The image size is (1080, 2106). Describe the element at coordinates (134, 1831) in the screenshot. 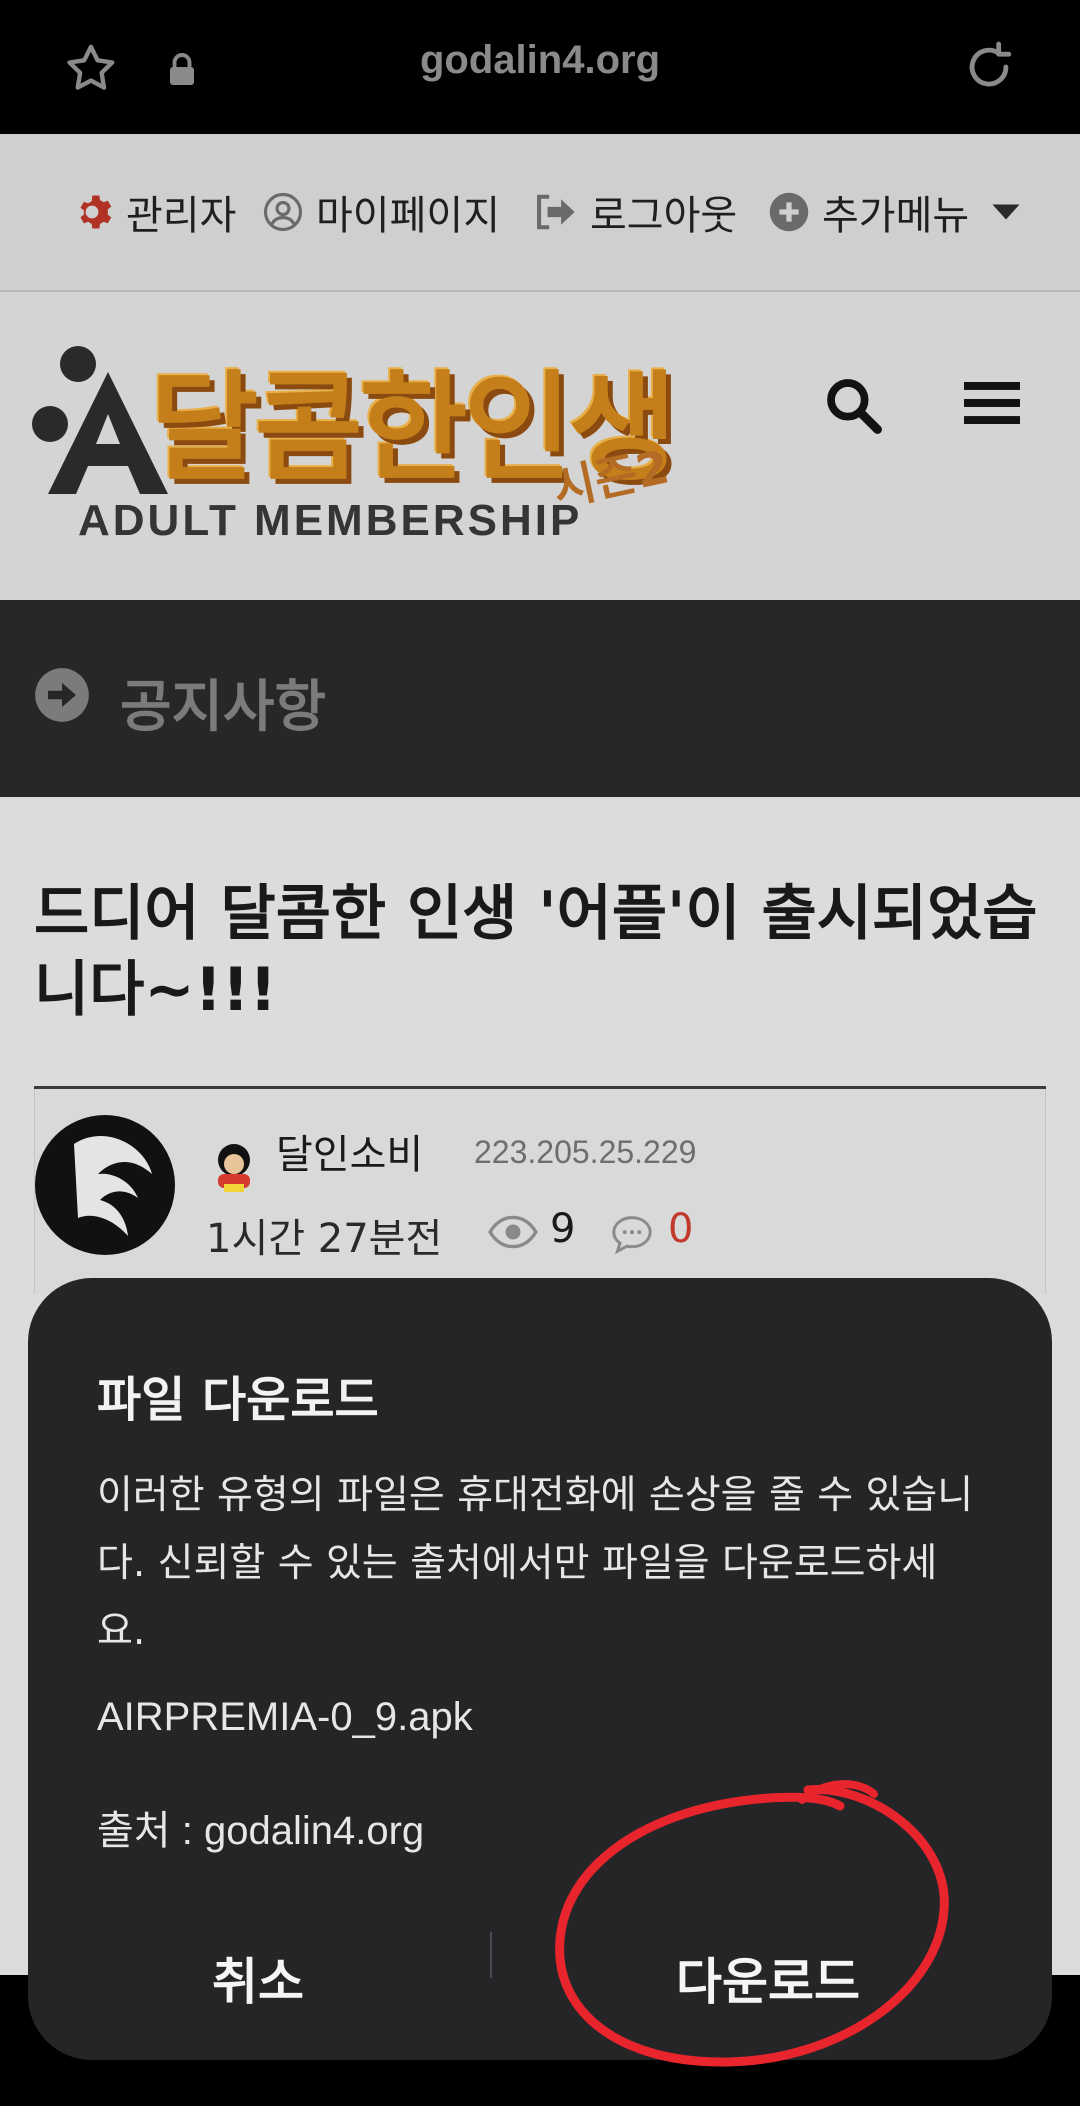

I see `source-label: 출처` at that location.